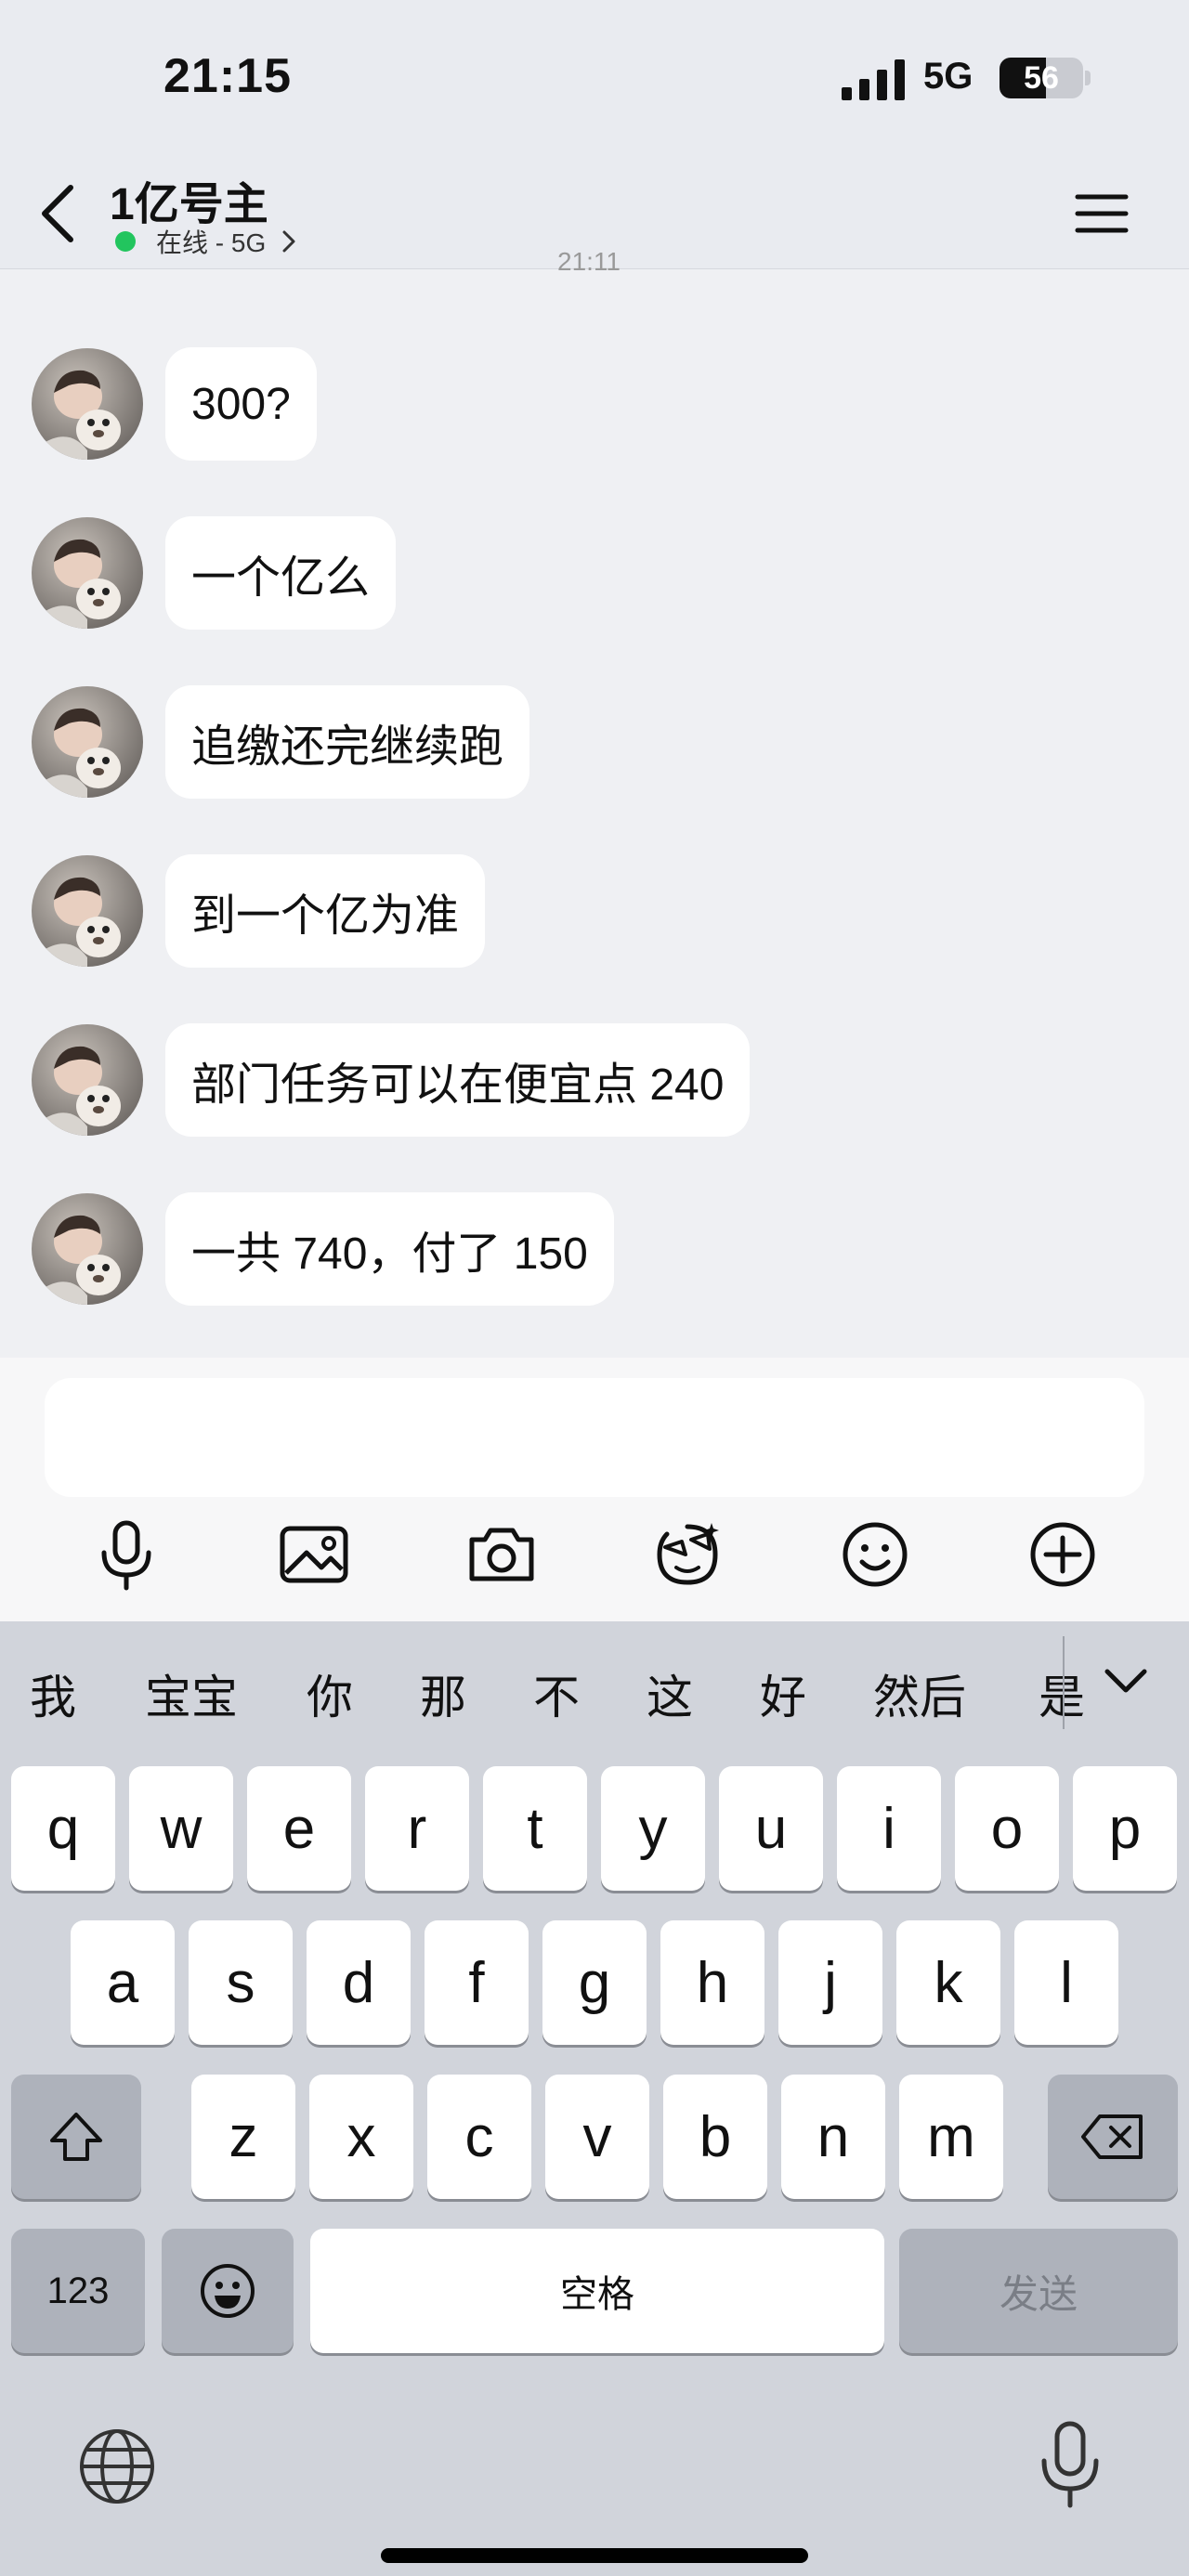 This screenshot has height=2576, width=1189. Describe the element at coordinates (289, 241) in the screenshot. I see `chevron-right-icon` at that location.